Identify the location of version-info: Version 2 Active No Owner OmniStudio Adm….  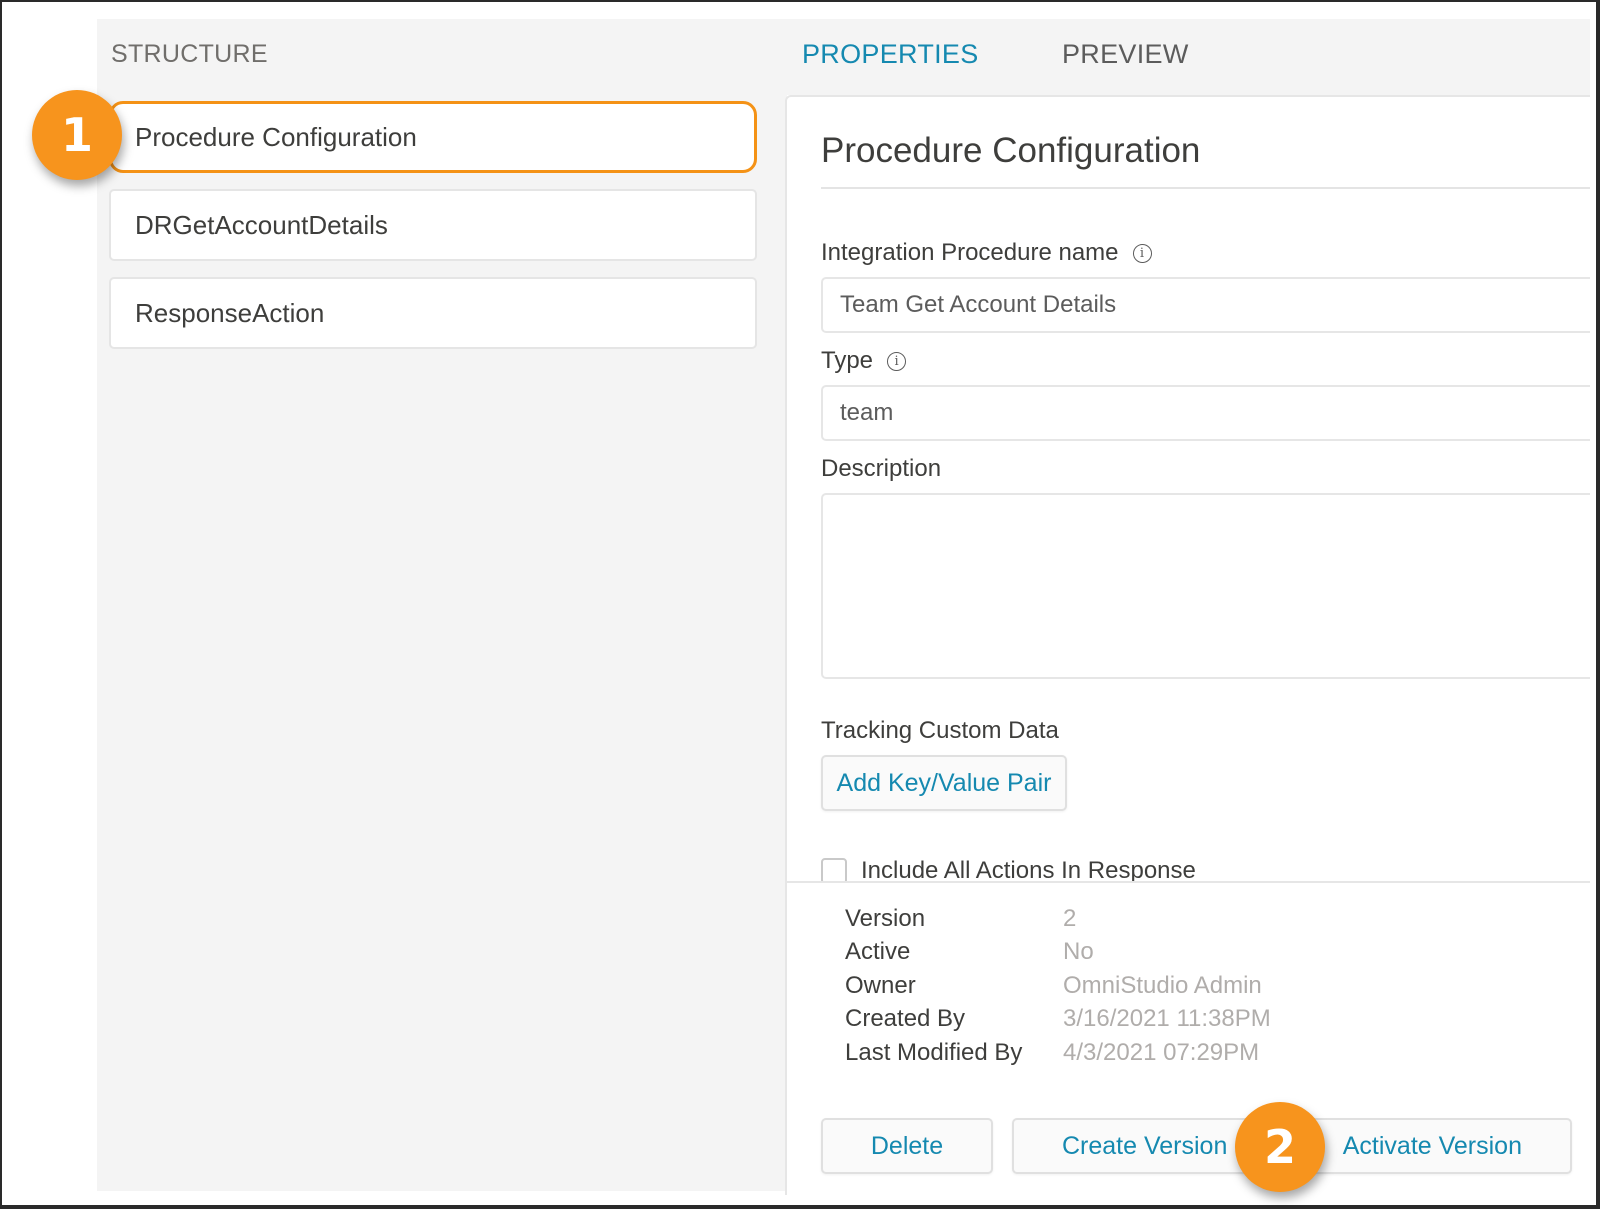
(1058, 986).